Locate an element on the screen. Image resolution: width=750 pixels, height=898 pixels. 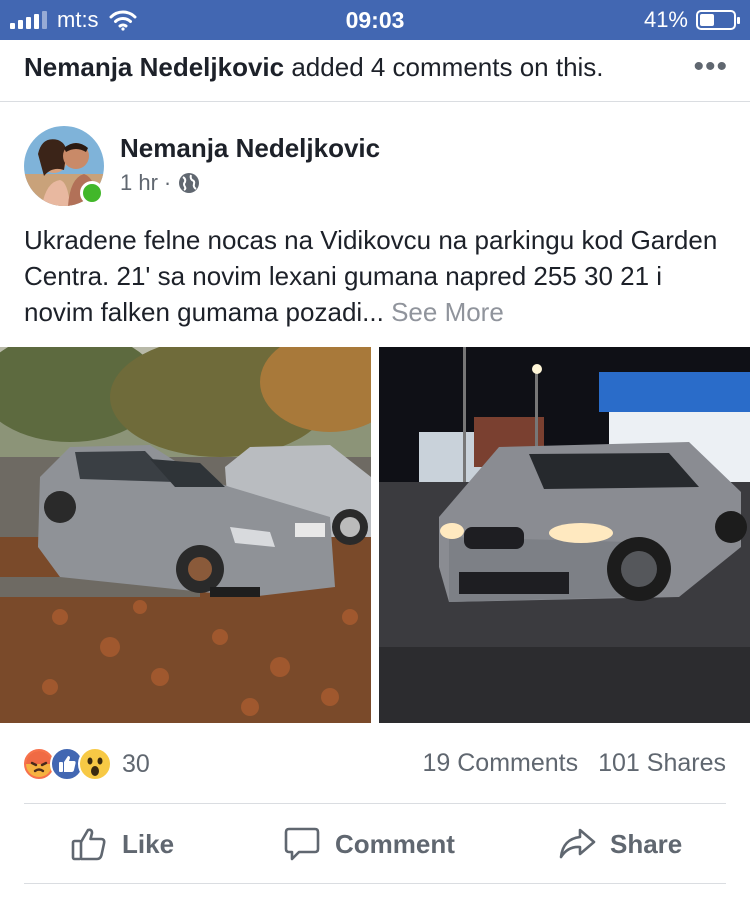
globe-icon is located at coordinates (189, 183).